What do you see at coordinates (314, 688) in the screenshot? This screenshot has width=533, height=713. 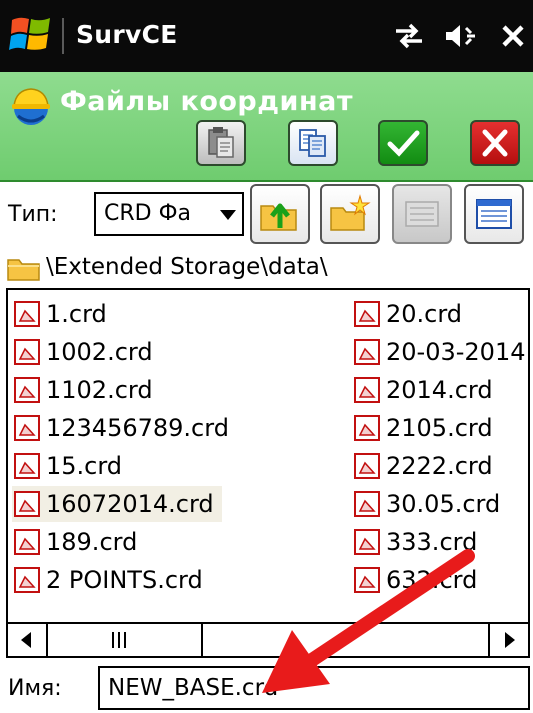 I see `file-name-input` at bounding box center [314, 688].